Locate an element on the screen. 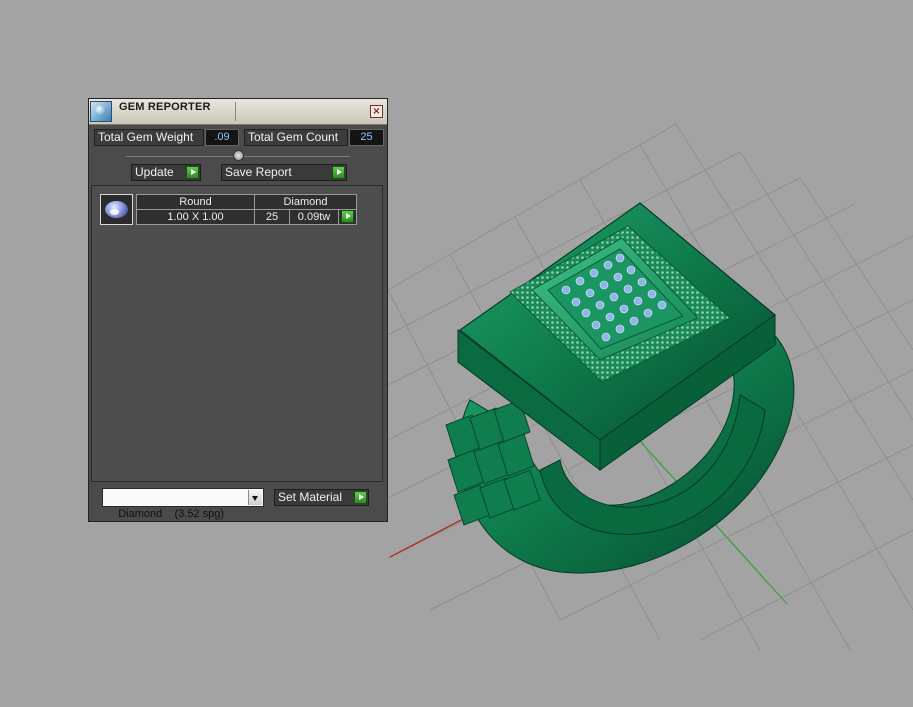  titlebar-divider is located at coordinates (235, 111).